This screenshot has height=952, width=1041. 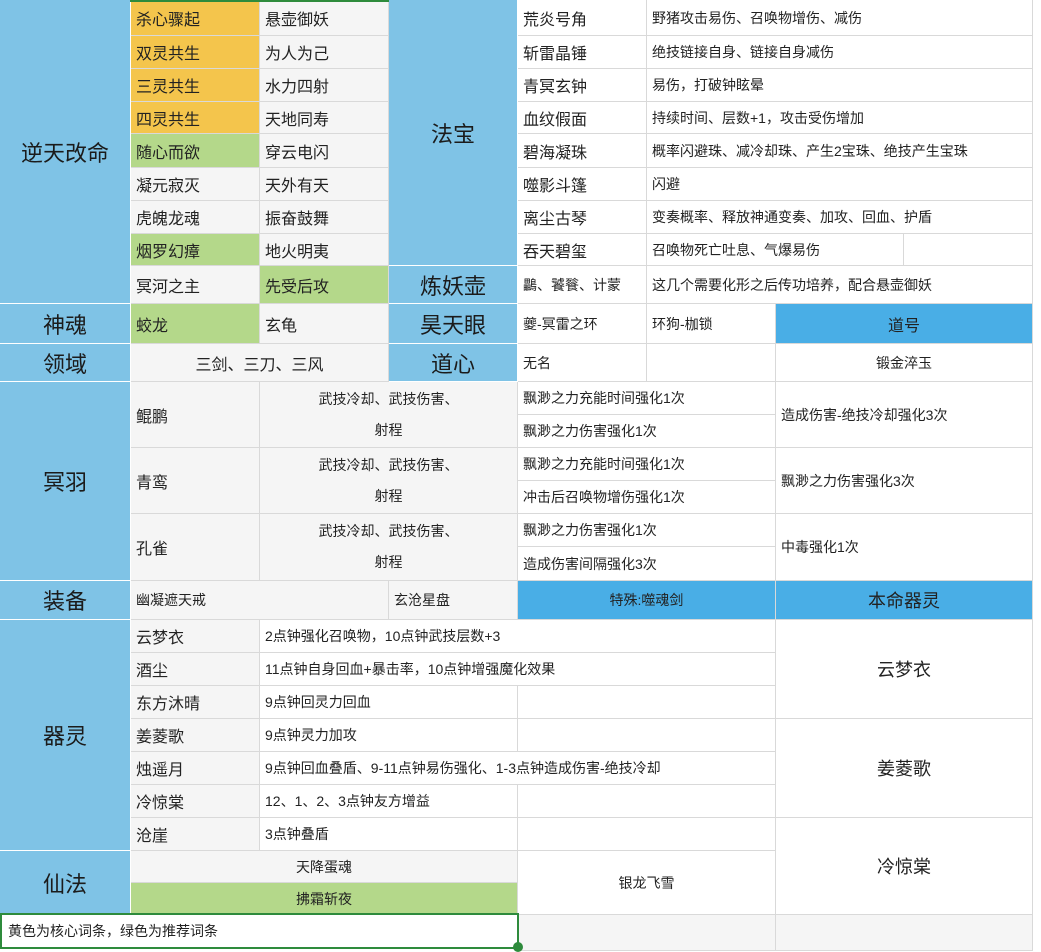 What do you see at coordinates (65, 481) in the screenshot?
I see `section-mingyu: 冥羽` at bounding box center [65, 481].